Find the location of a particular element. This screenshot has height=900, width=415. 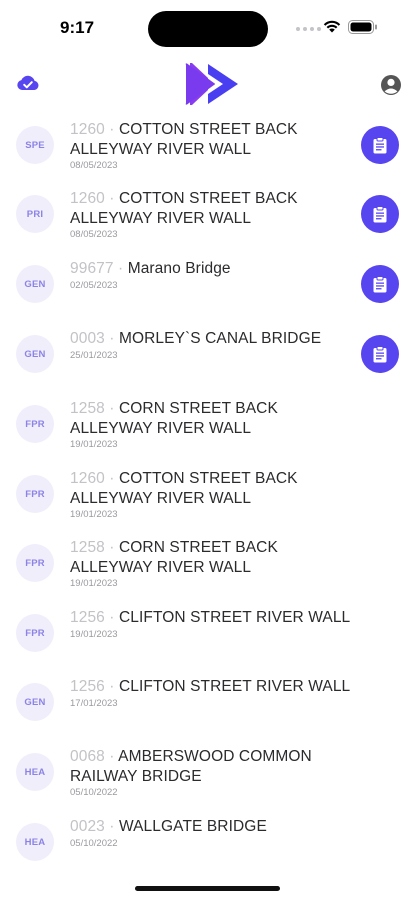

item-asset-id: 0068 is located at coordinates (87, 756).